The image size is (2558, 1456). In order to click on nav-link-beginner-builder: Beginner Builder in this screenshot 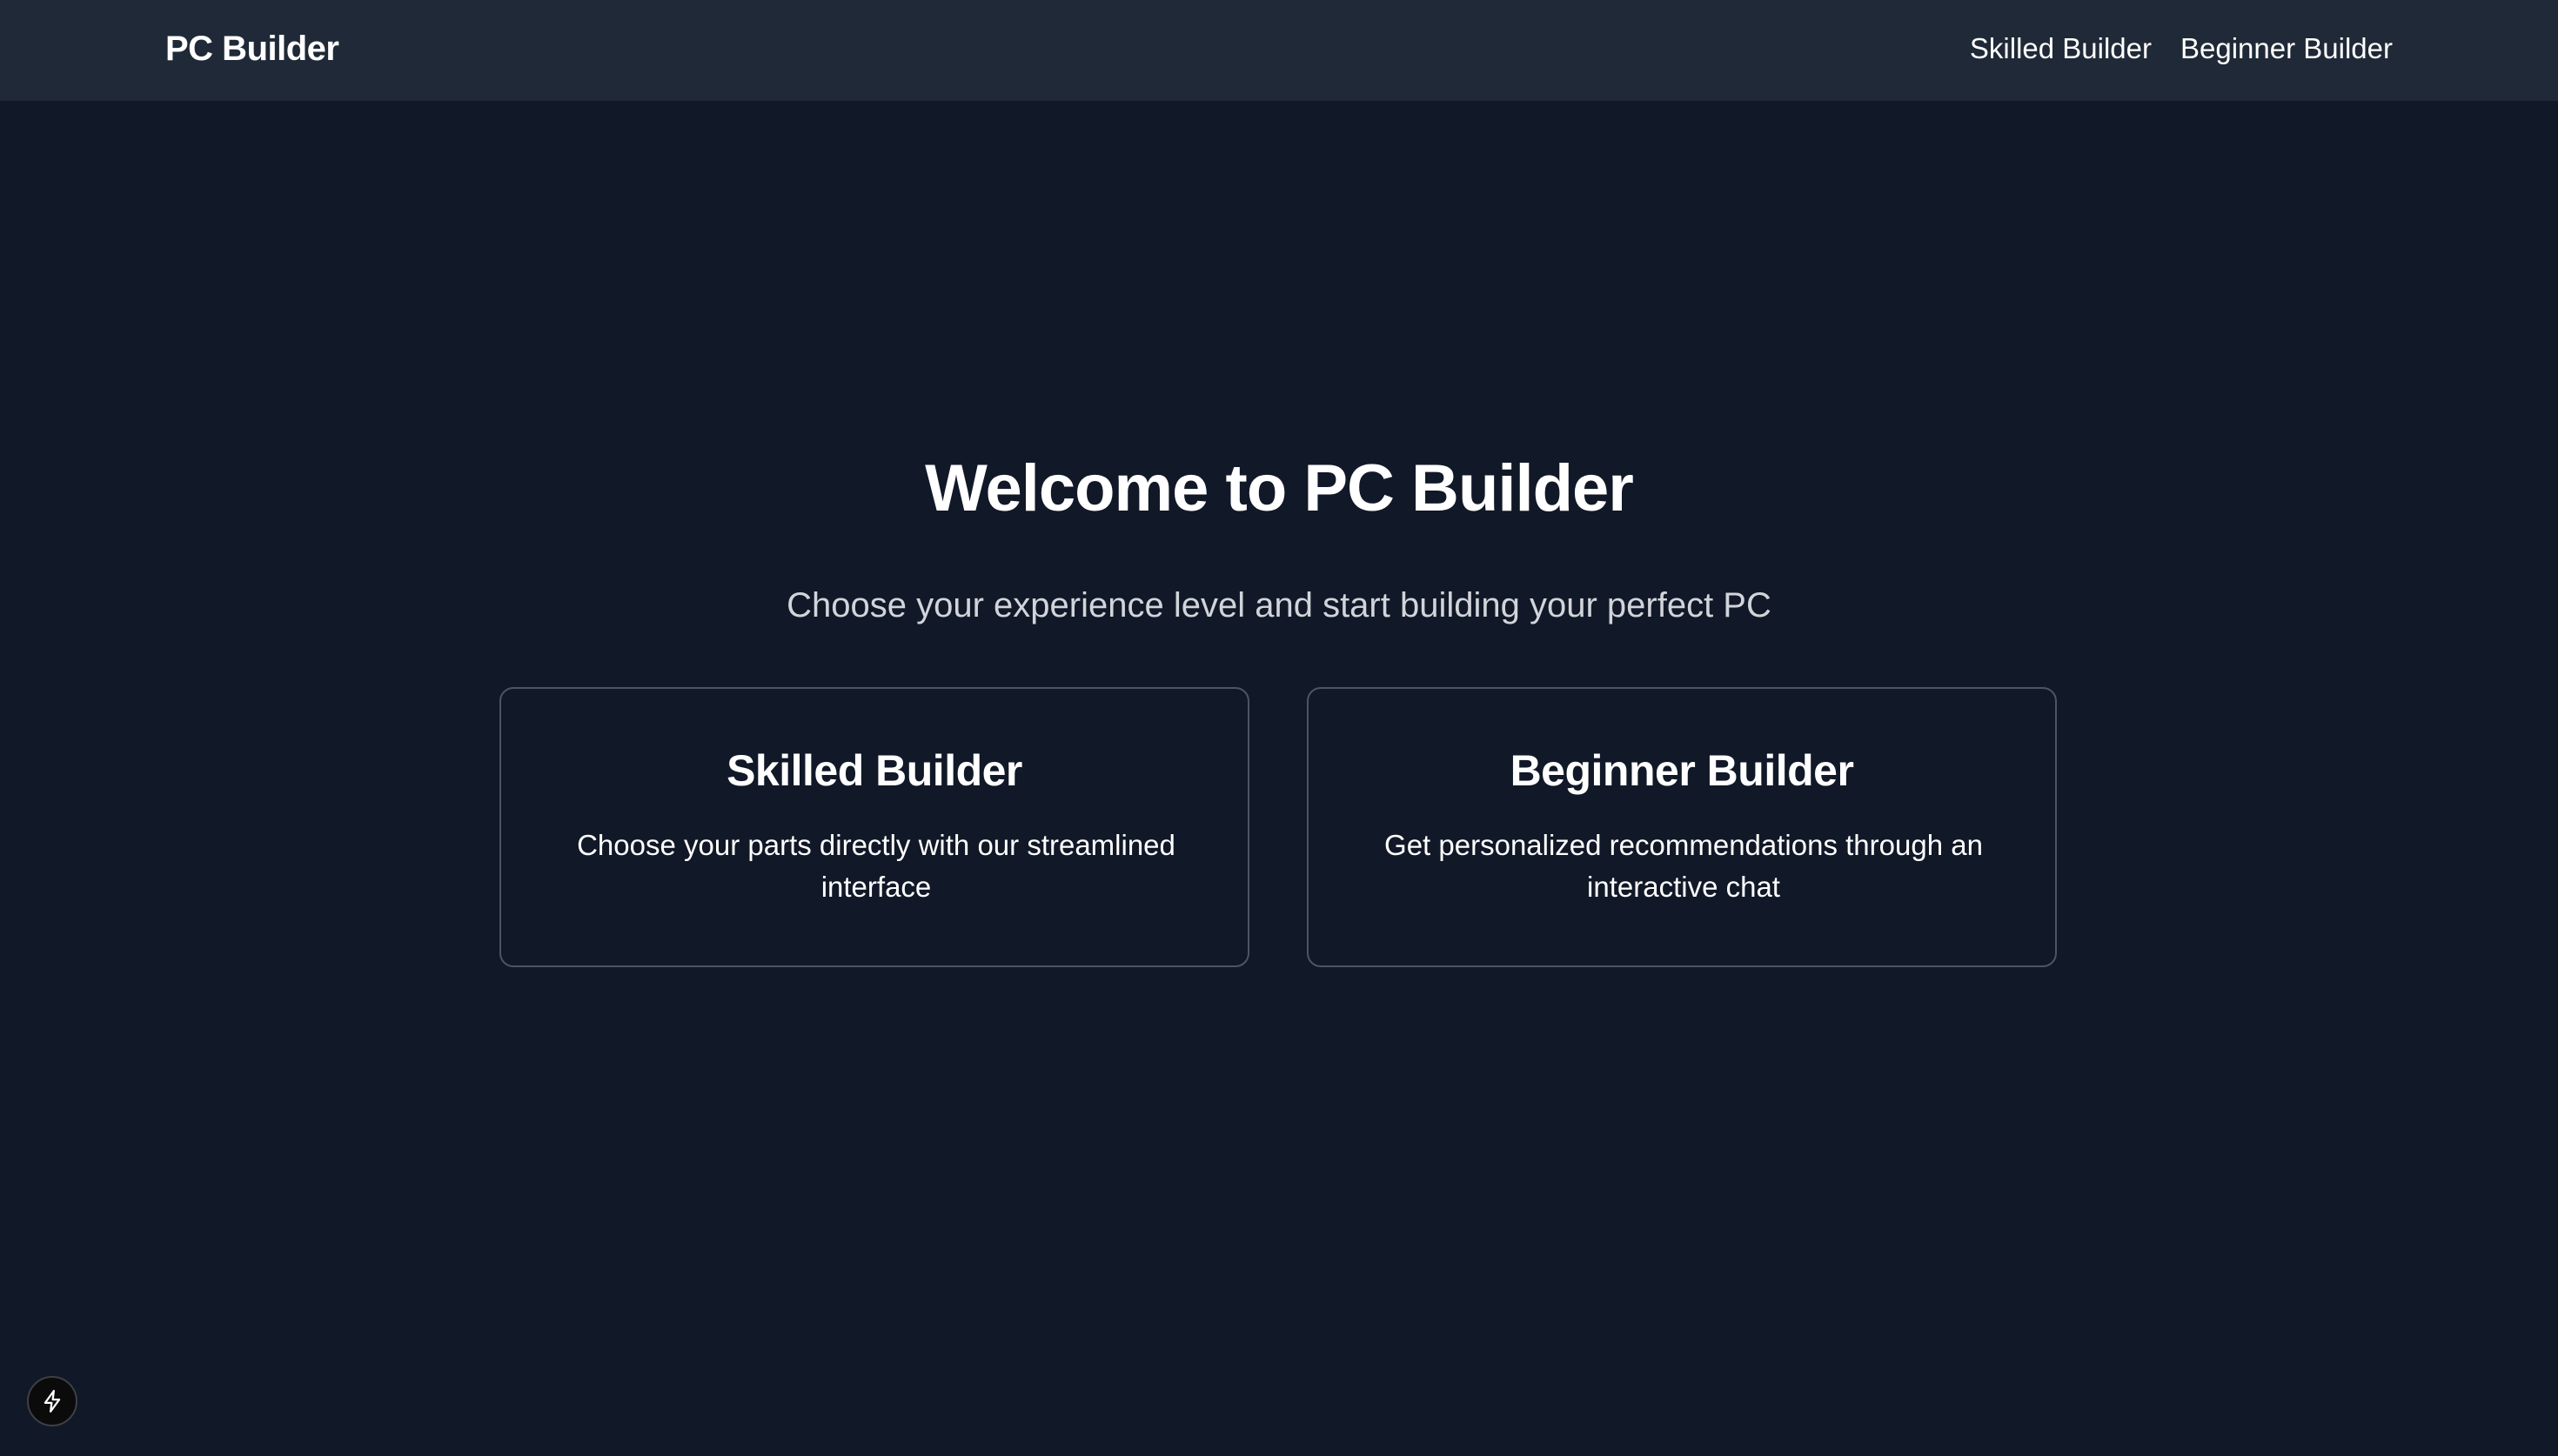, I will do `click(2286, 48)`.